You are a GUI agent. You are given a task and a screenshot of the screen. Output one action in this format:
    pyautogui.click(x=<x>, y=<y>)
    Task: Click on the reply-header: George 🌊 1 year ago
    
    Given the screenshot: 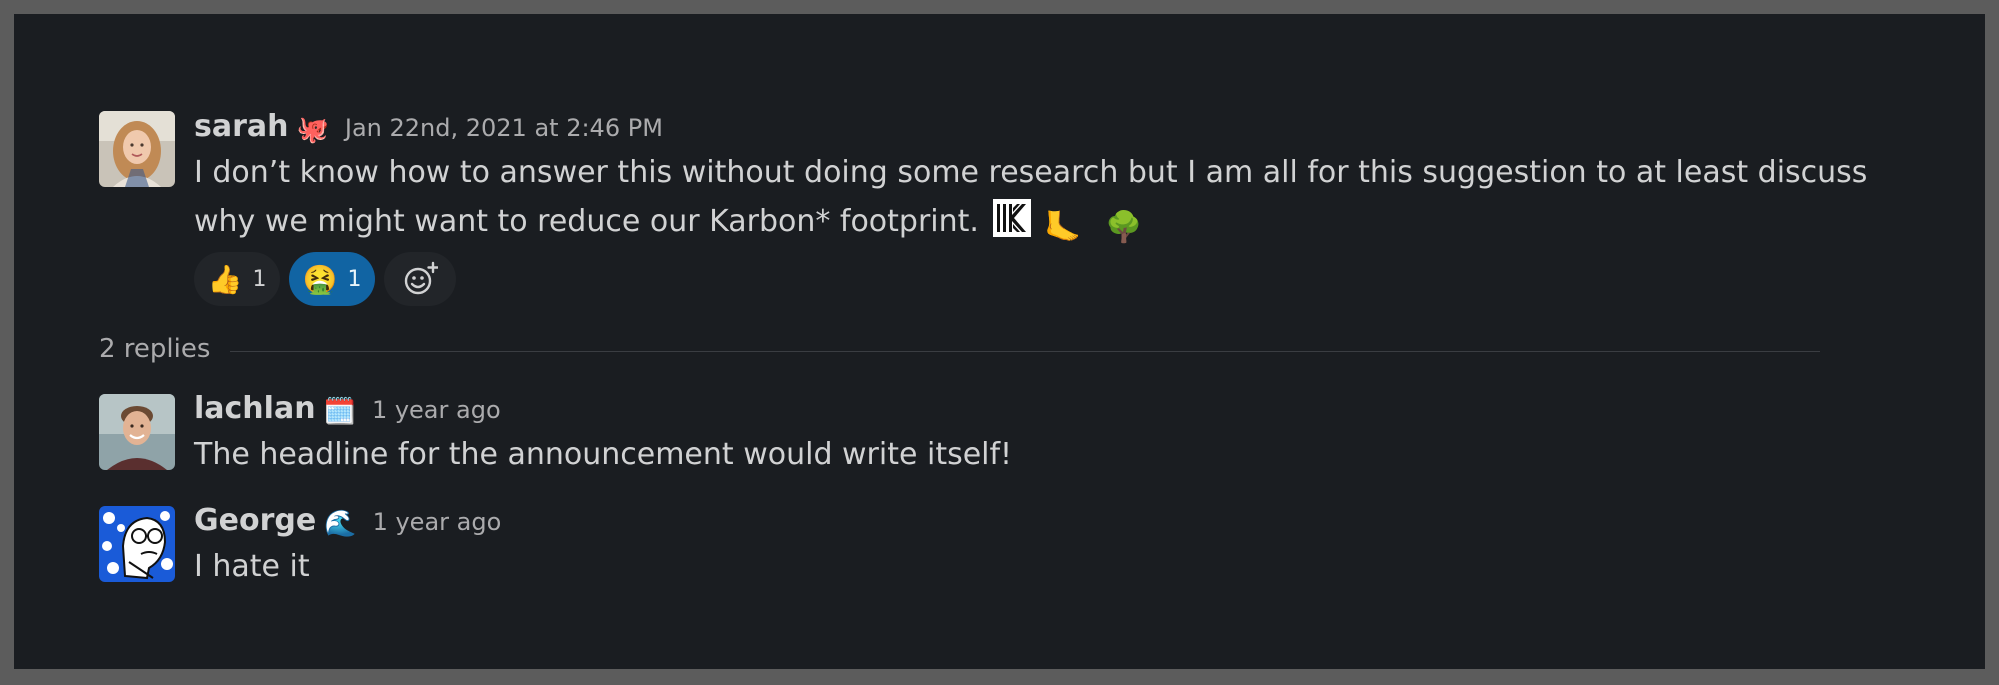 What is the action you would take?
    pyautogui.click(x=348, y=521)
    